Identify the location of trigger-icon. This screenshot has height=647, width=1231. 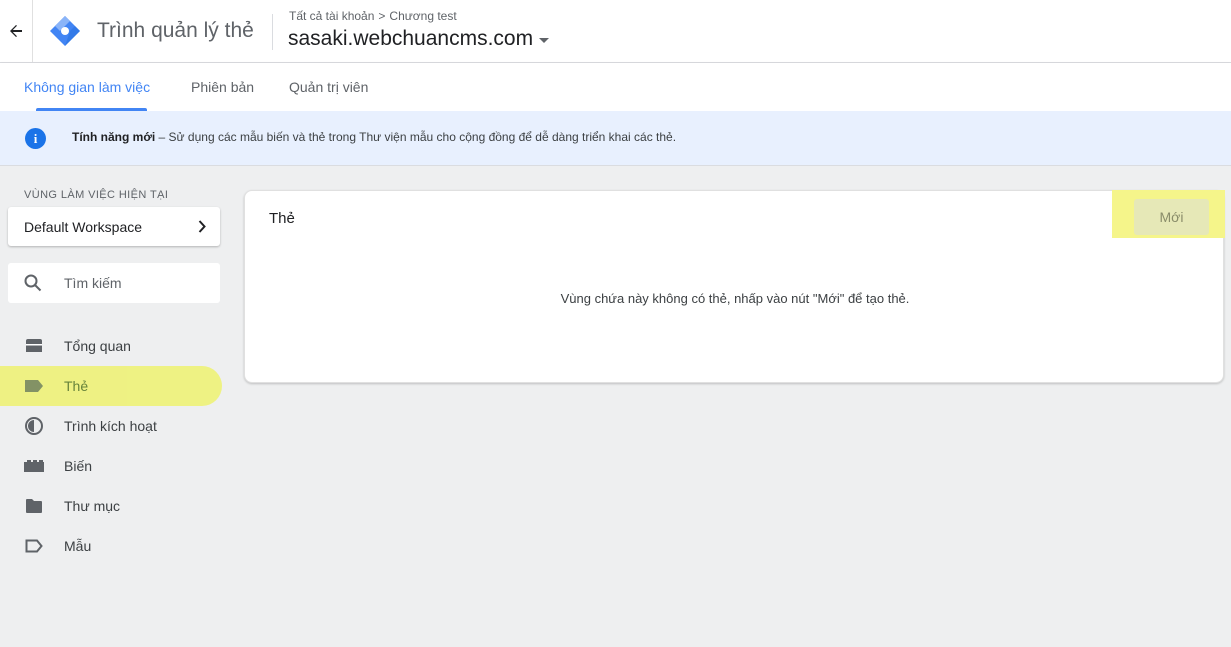
(34, 426).